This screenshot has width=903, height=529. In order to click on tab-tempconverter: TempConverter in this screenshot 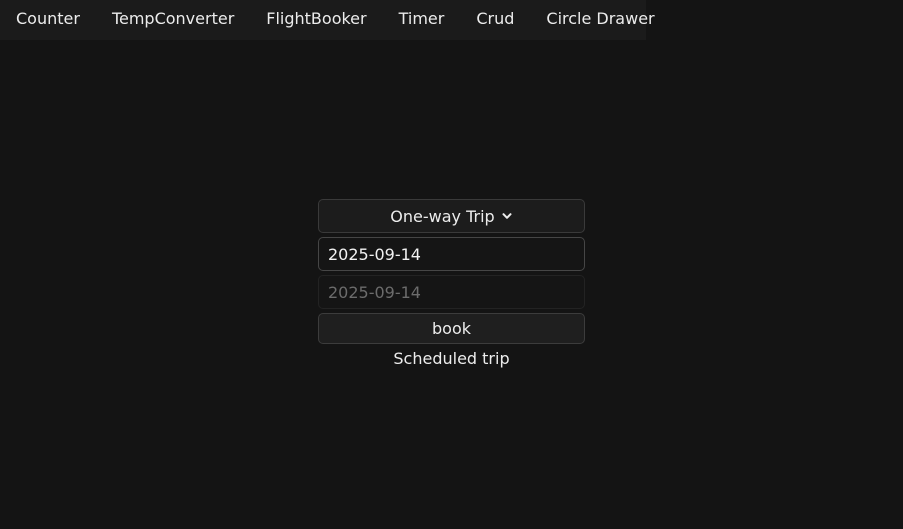, I will do `click(173, 20)`.